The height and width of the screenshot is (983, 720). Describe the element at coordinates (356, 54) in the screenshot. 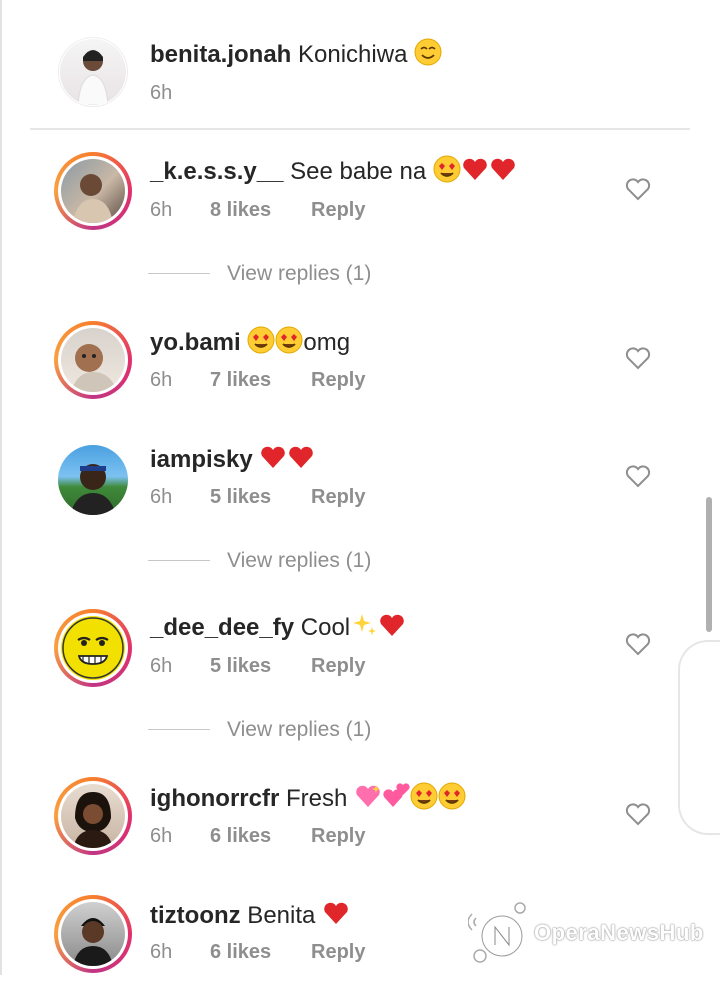

I see `comment-text: Konichiwa` at that location.